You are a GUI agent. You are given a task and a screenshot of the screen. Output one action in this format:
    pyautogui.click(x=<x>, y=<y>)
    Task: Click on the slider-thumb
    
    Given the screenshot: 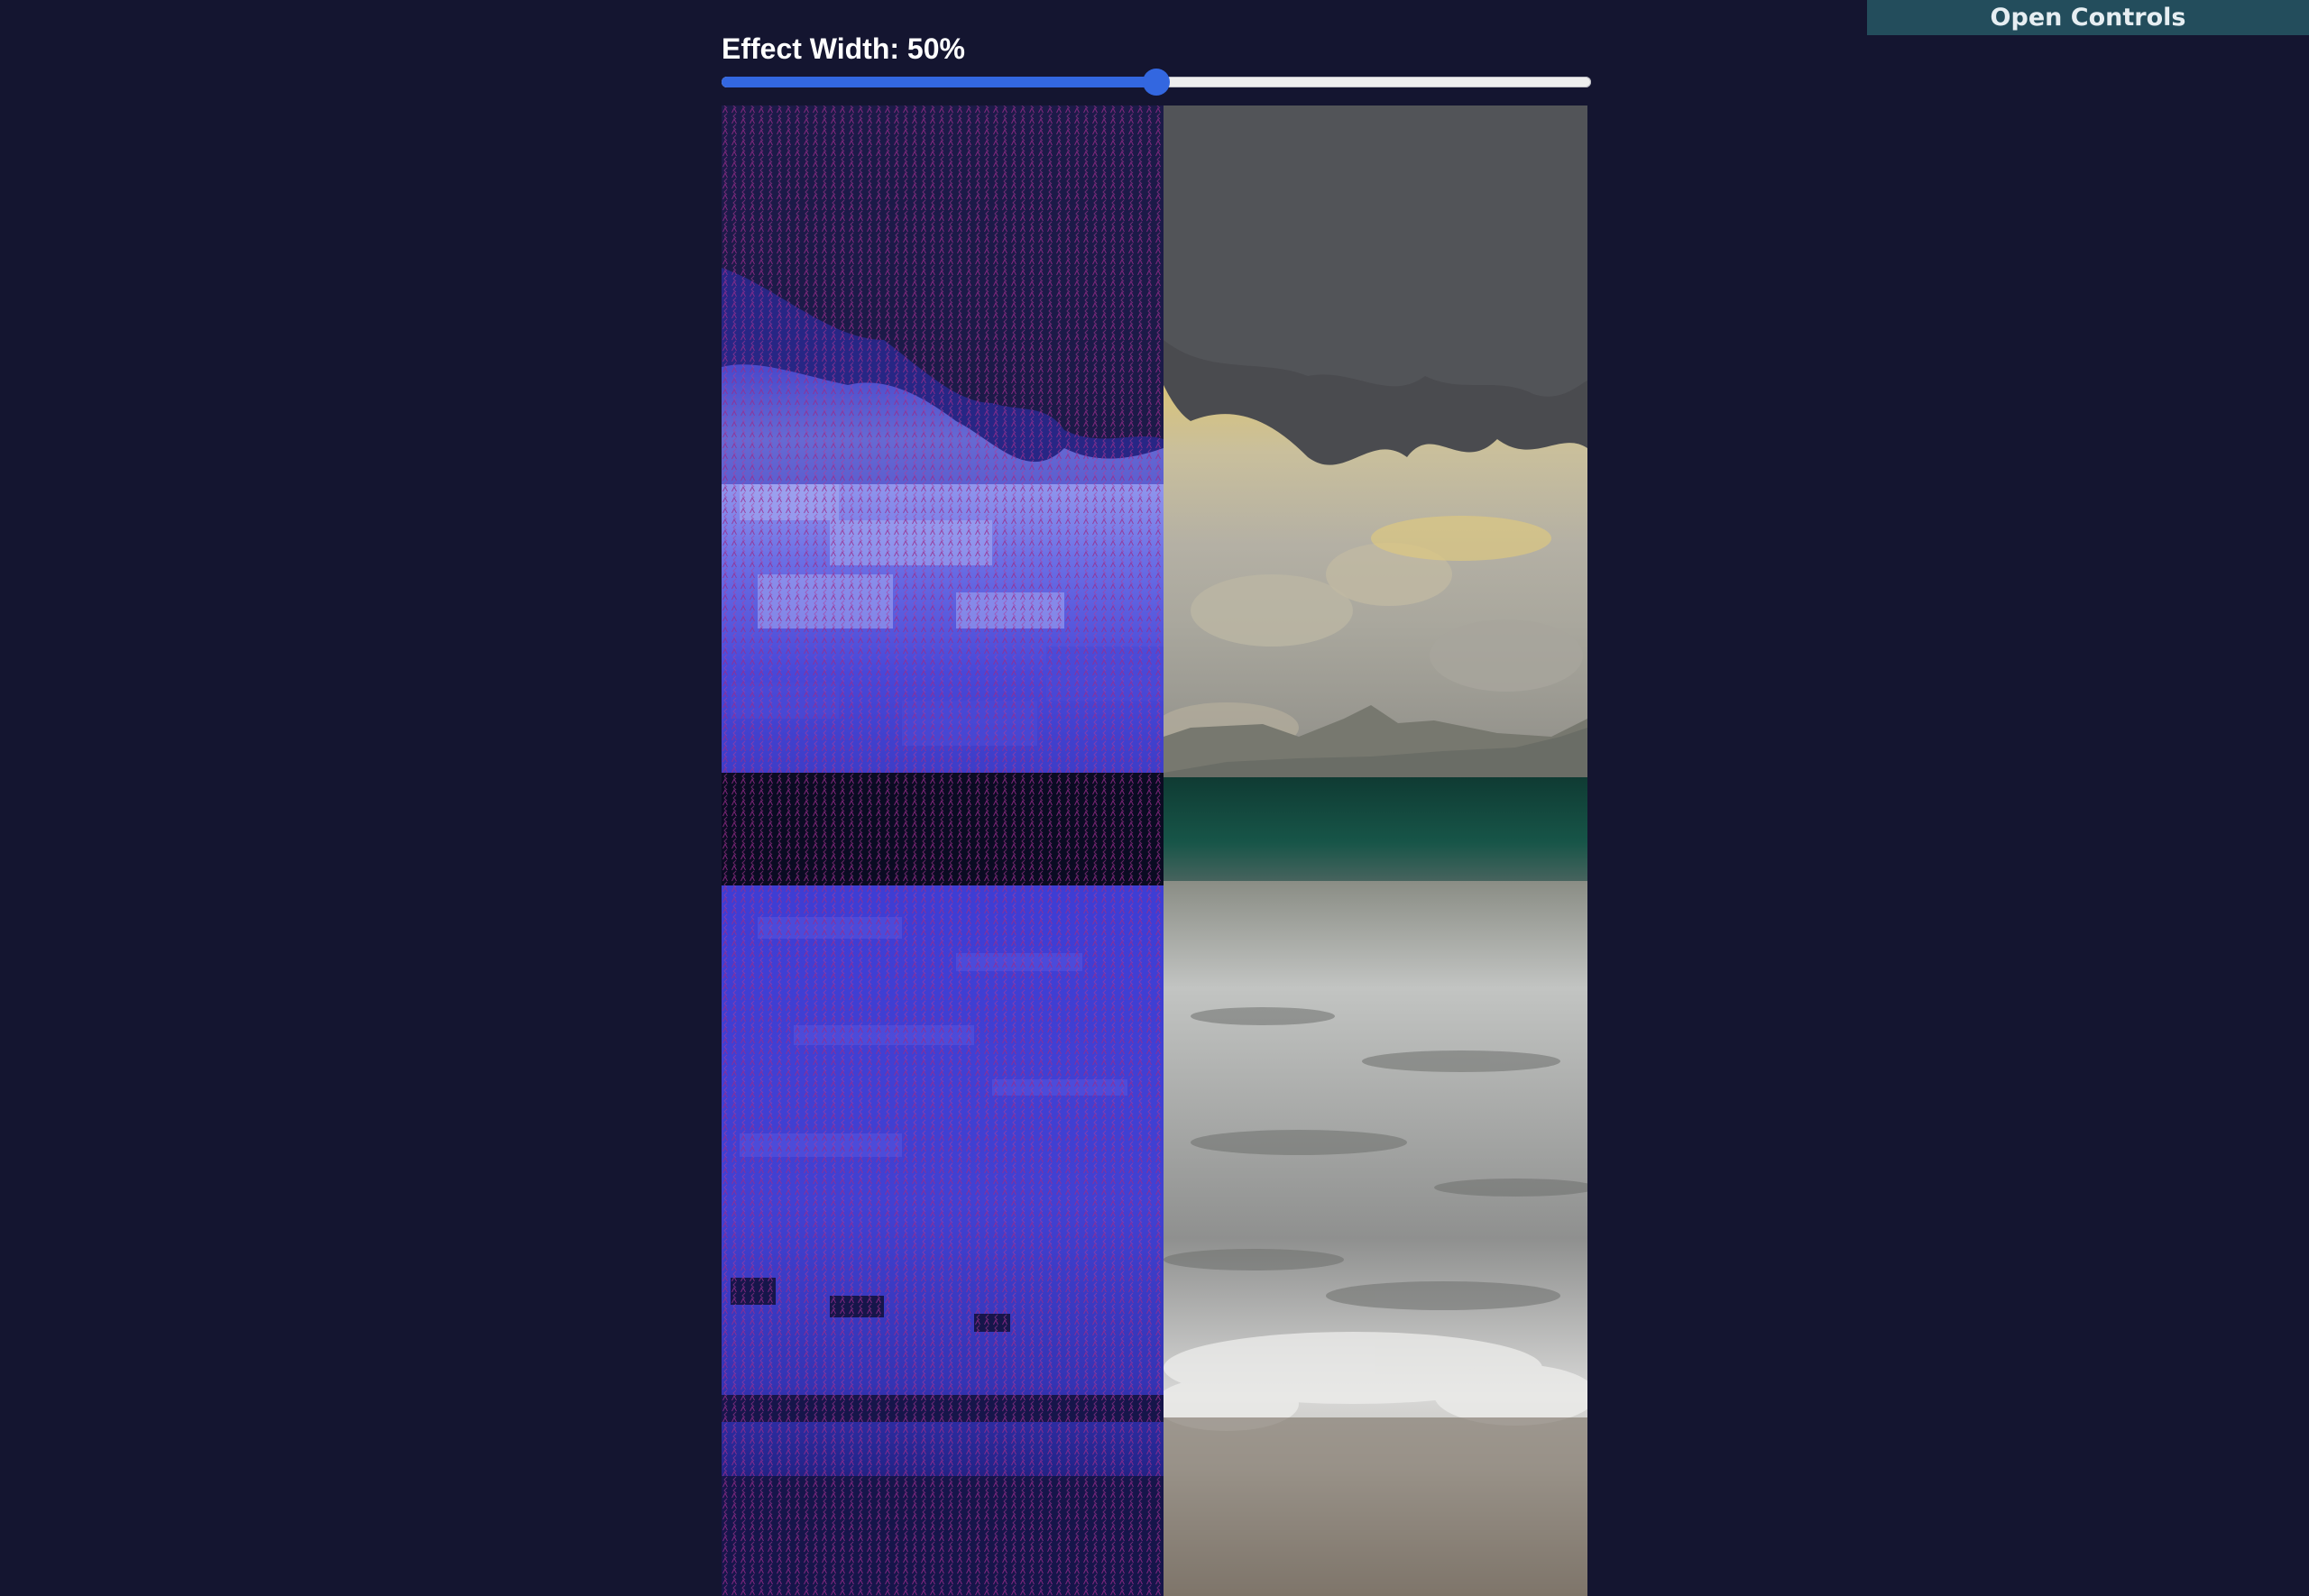 What is the action you would take?
    pyautogui.click(x=1156, y=82)
    